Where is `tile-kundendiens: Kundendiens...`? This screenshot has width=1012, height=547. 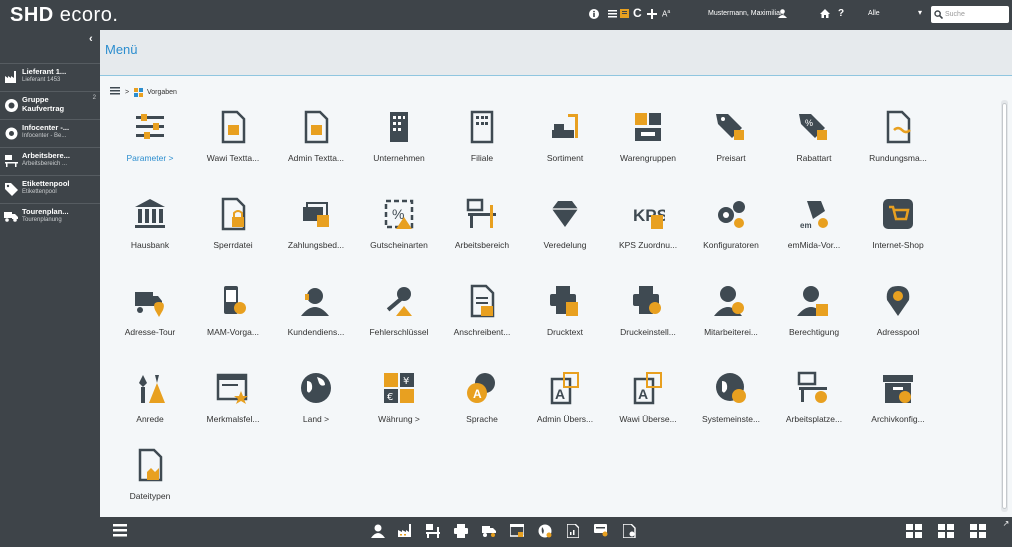
tile-kundendiens: Kundendiens... is located at coordinates (316, 317).